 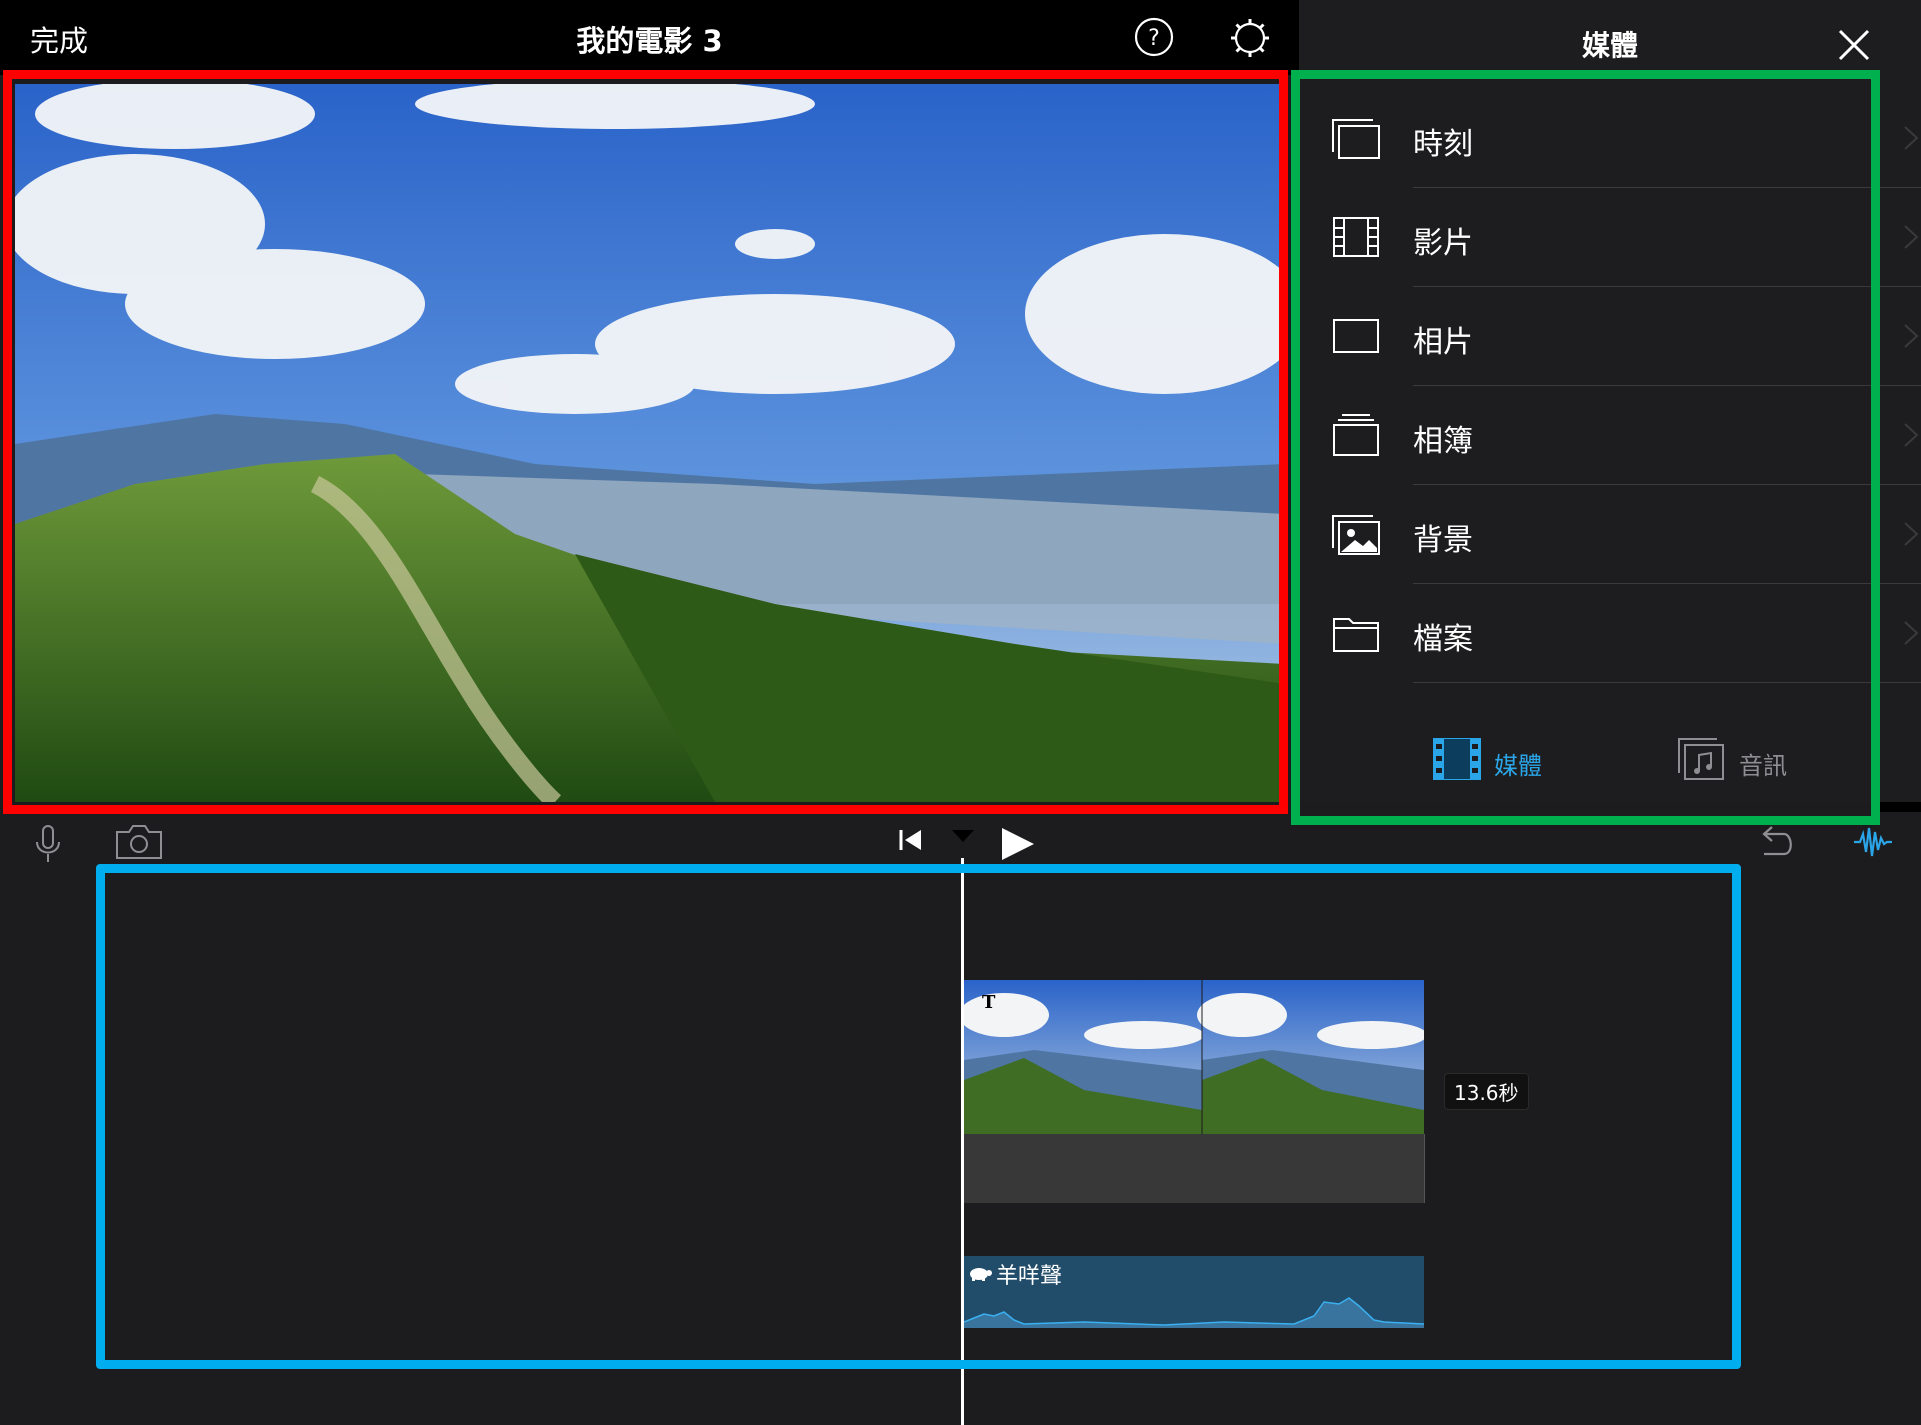 What do you see at coordinates (1854, 45) in the screenshot?
I see `close-icon` at bounding box center [1854, 45].